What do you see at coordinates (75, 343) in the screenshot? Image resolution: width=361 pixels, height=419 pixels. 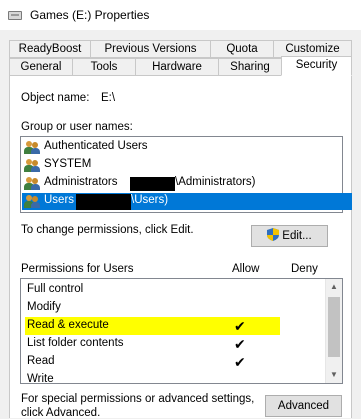 I see `permission-name: List folder contents` at bounding box center [75, 343].